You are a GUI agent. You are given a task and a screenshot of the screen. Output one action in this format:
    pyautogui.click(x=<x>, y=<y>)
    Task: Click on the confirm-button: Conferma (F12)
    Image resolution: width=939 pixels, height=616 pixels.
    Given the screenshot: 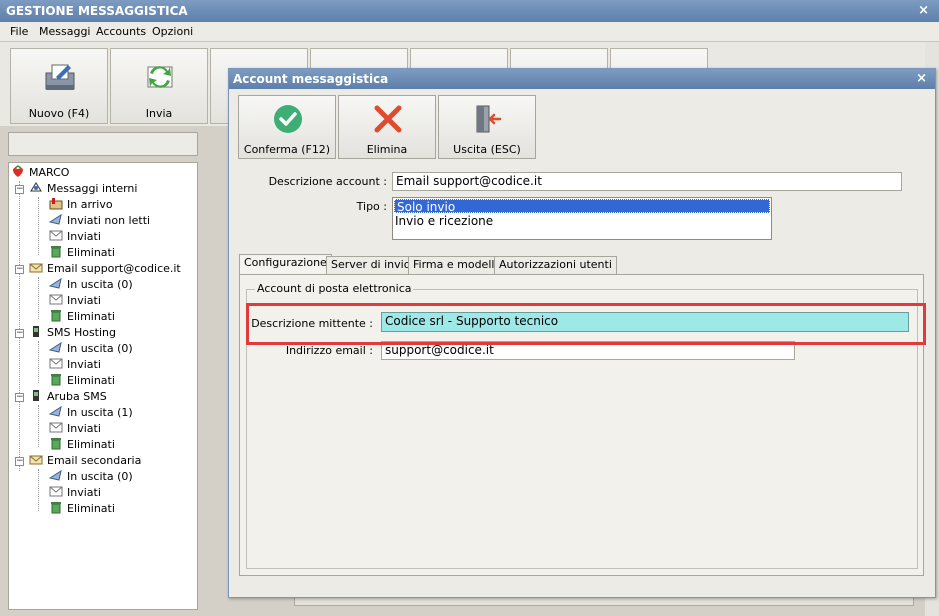 What is the action you would take?
    pyautogui.click(x=287, y=127)
    